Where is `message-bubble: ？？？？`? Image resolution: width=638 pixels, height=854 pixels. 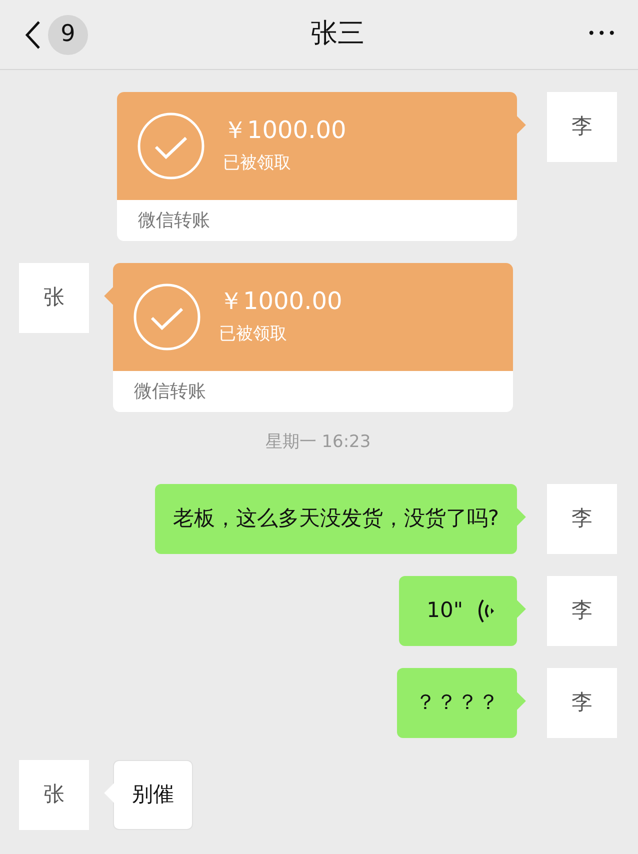
message-bubble: ？？？？ is located at coordinates (457, 703).